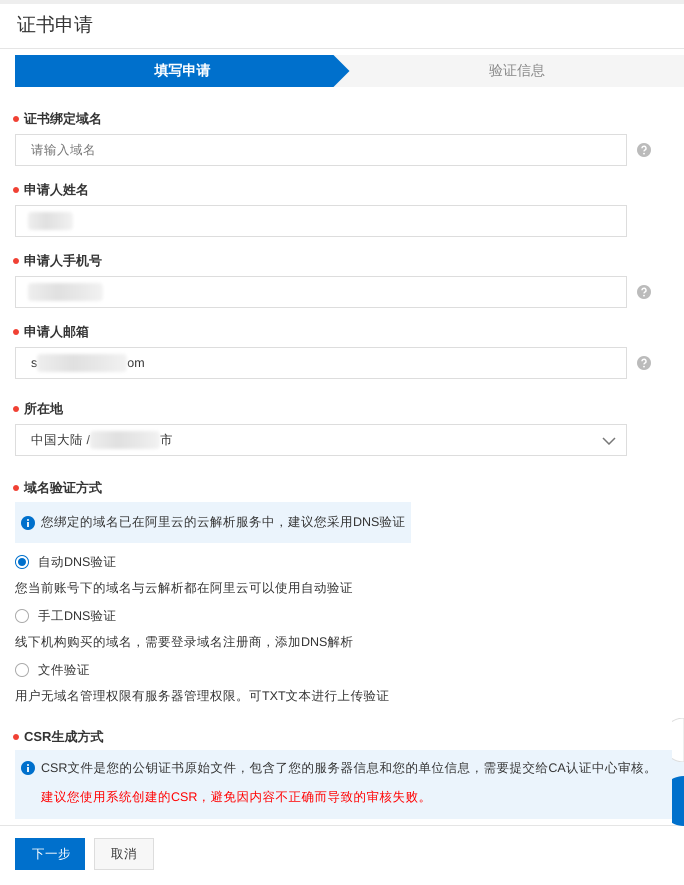 The height and width of the screenshot is (885, 684). Describe the element at coordinates (609, 441) in the screenshot. I see `chevron-down-icon` at that location.